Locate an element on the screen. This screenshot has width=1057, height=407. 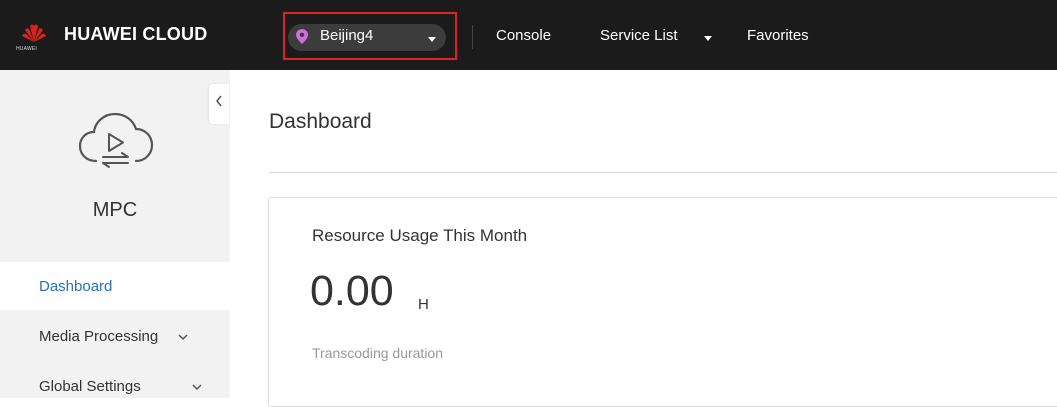
active-menu-highlight is located at coordinates (115, 286).